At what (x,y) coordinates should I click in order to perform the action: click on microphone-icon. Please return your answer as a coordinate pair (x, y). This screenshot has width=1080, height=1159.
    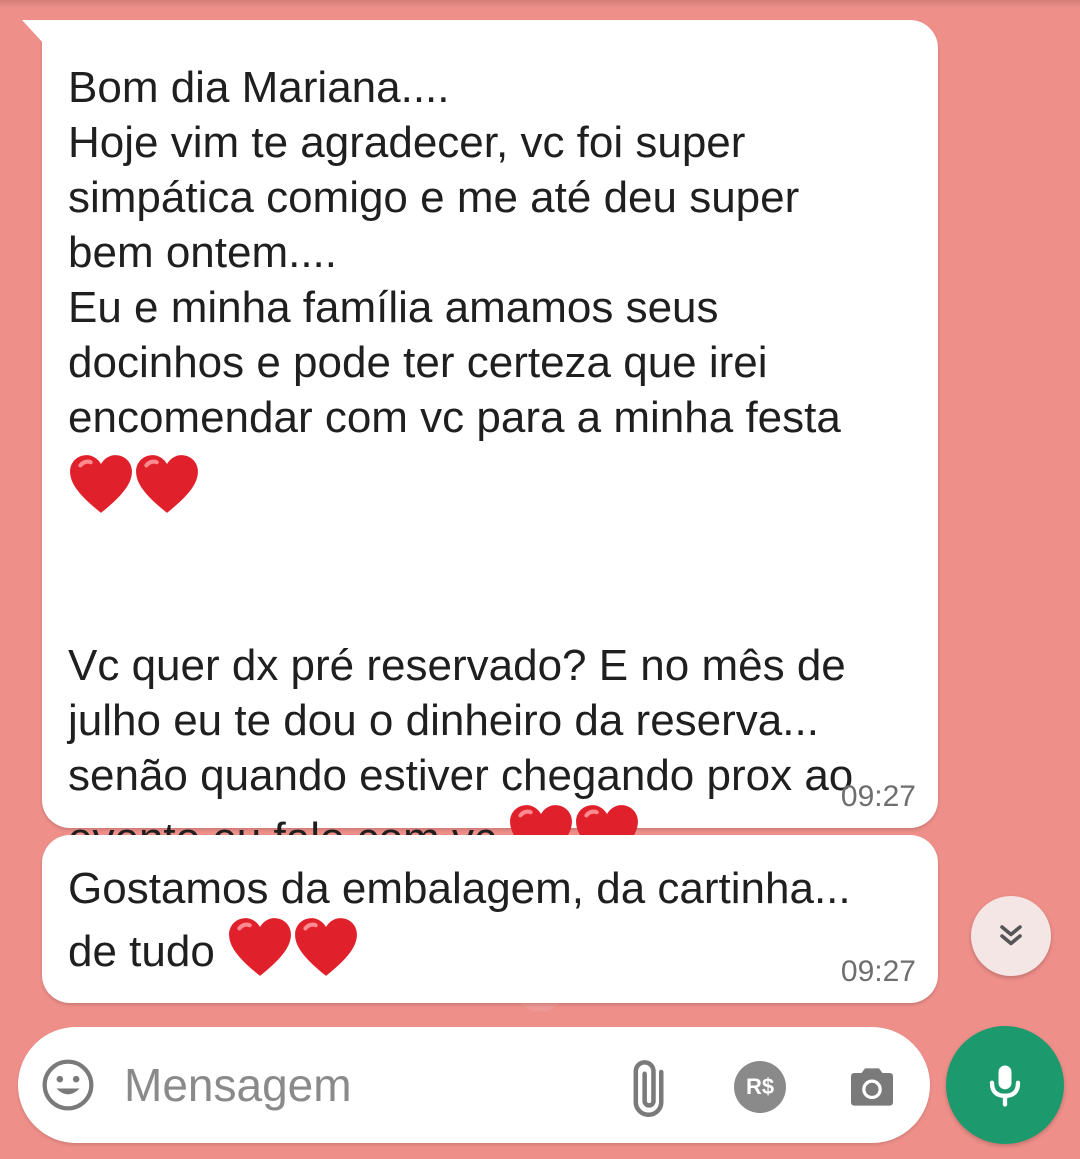
    Looking at the image, I should click on (1005, 1086).